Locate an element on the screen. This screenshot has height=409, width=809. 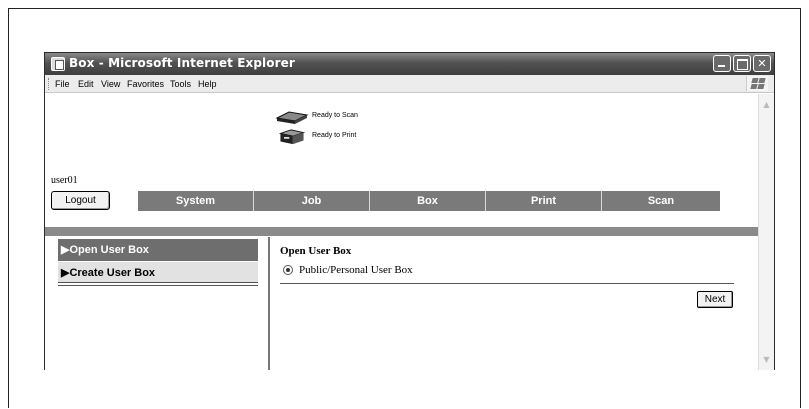
next-button: Next is located at coordinates (715, 299).